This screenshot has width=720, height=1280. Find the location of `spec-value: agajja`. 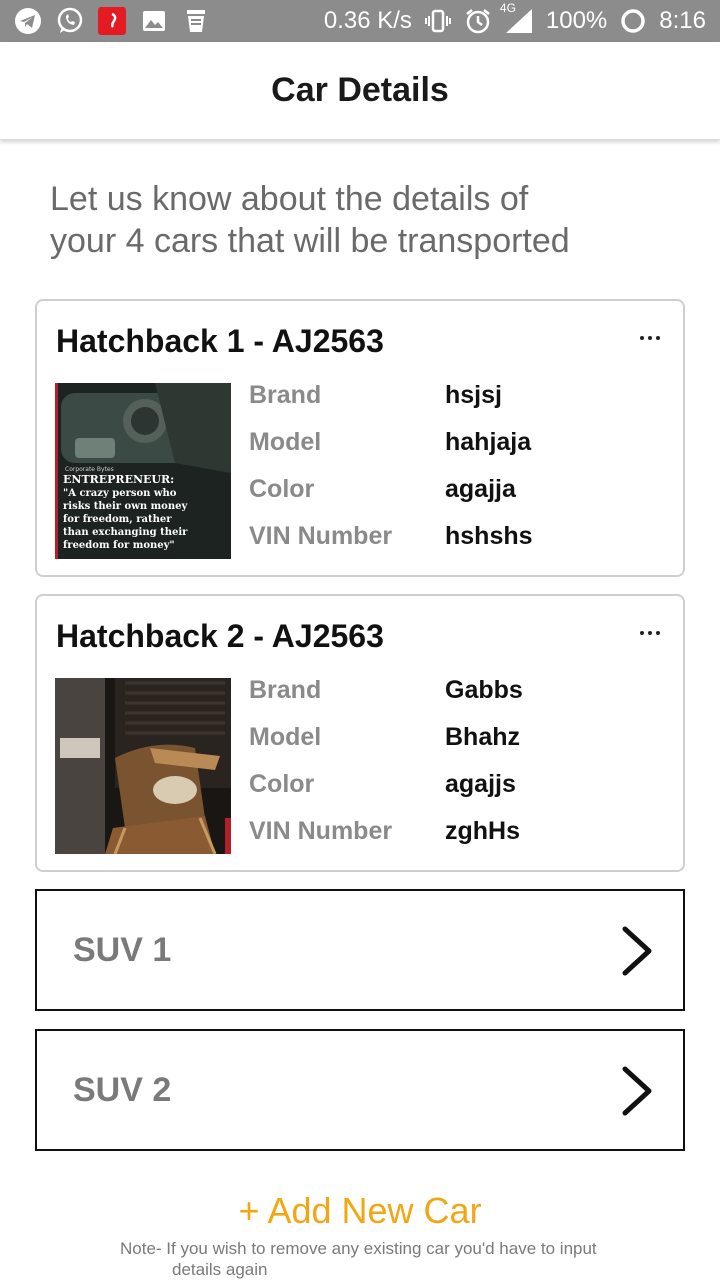

spec-value: agajja is located at coordinates (480, 489).